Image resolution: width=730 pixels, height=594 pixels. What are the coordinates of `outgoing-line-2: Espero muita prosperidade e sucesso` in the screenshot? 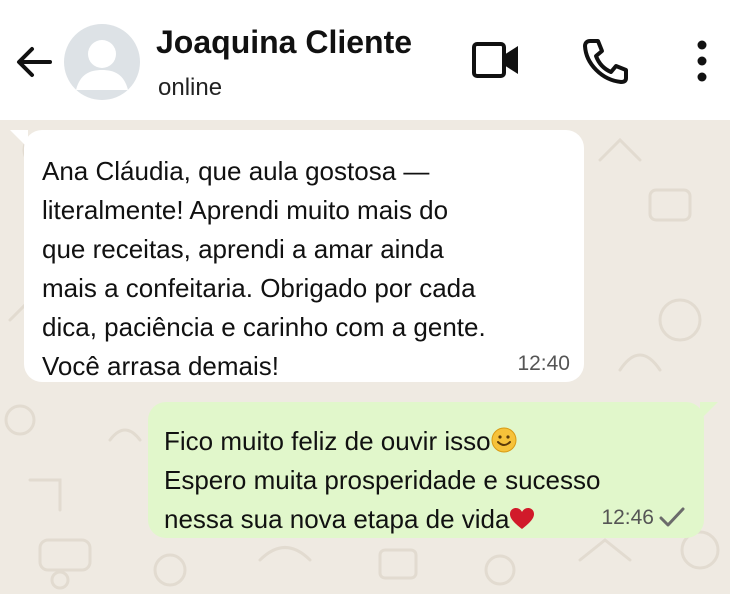 It's located at (382, 480).